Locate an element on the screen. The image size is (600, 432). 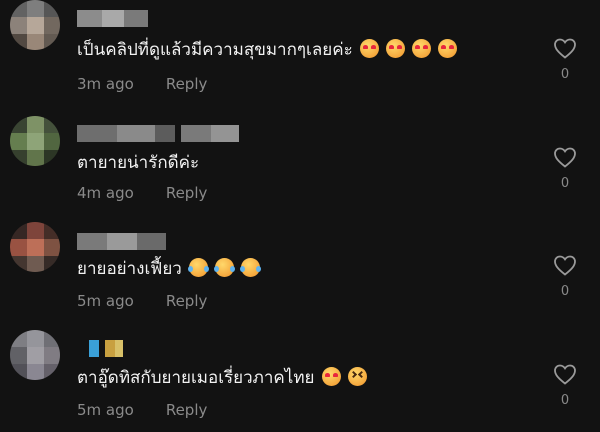
comment-body: ตาอู๊ดทิสกับยายเมอเรี่ยวภาคไทย is located at coordinates (196, 378).